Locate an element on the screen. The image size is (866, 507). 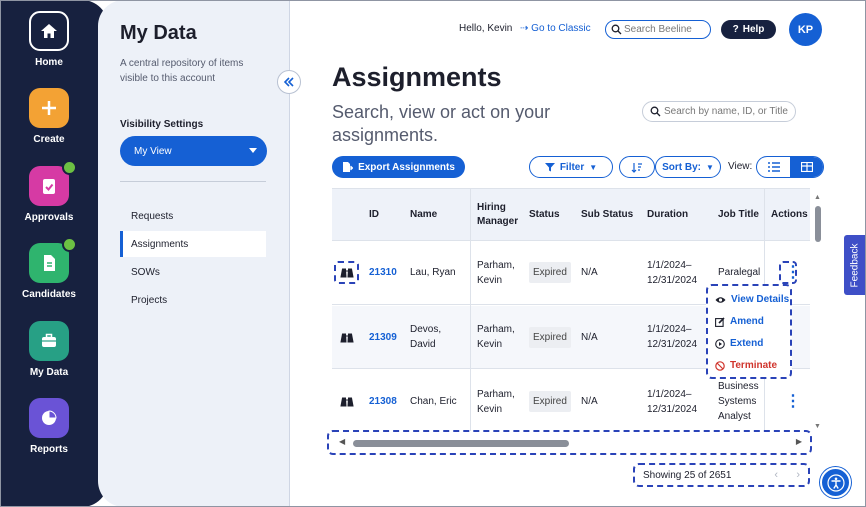
nav-candidates: Candidates is located at coordinates (49, 268).